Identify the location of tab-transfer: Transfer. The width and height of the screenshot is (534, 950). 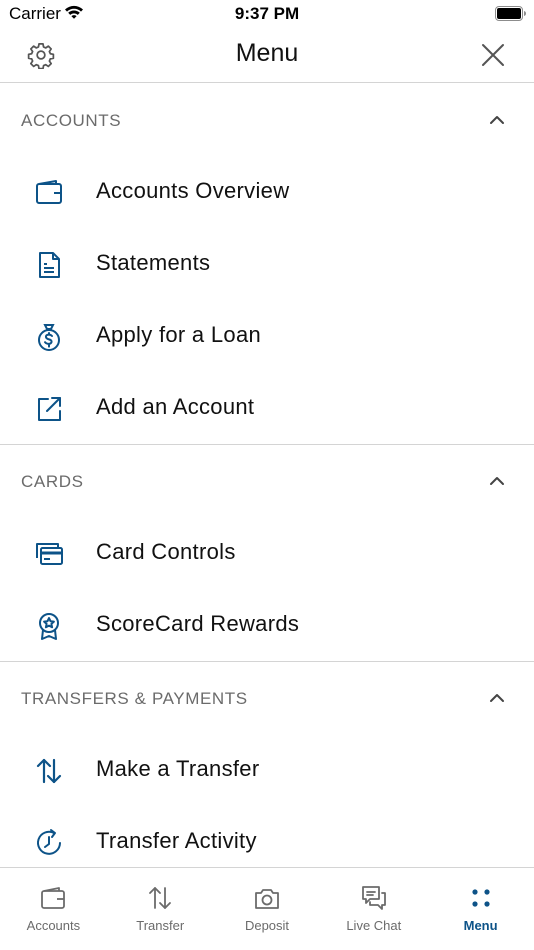
(160, 909).